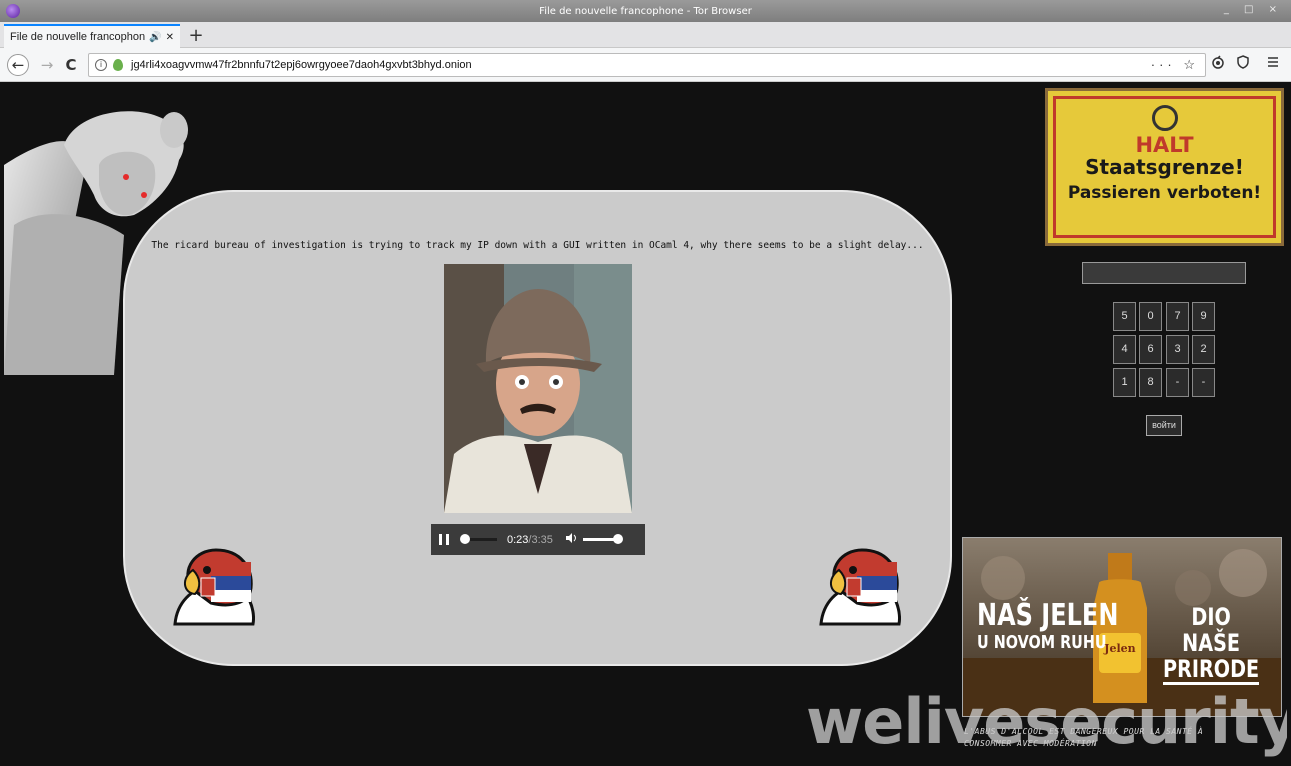 The image size is (1291, 766). Describe the element at coordinates (1177, 316) in the screenshot. I see `key-button: 7` at that location.